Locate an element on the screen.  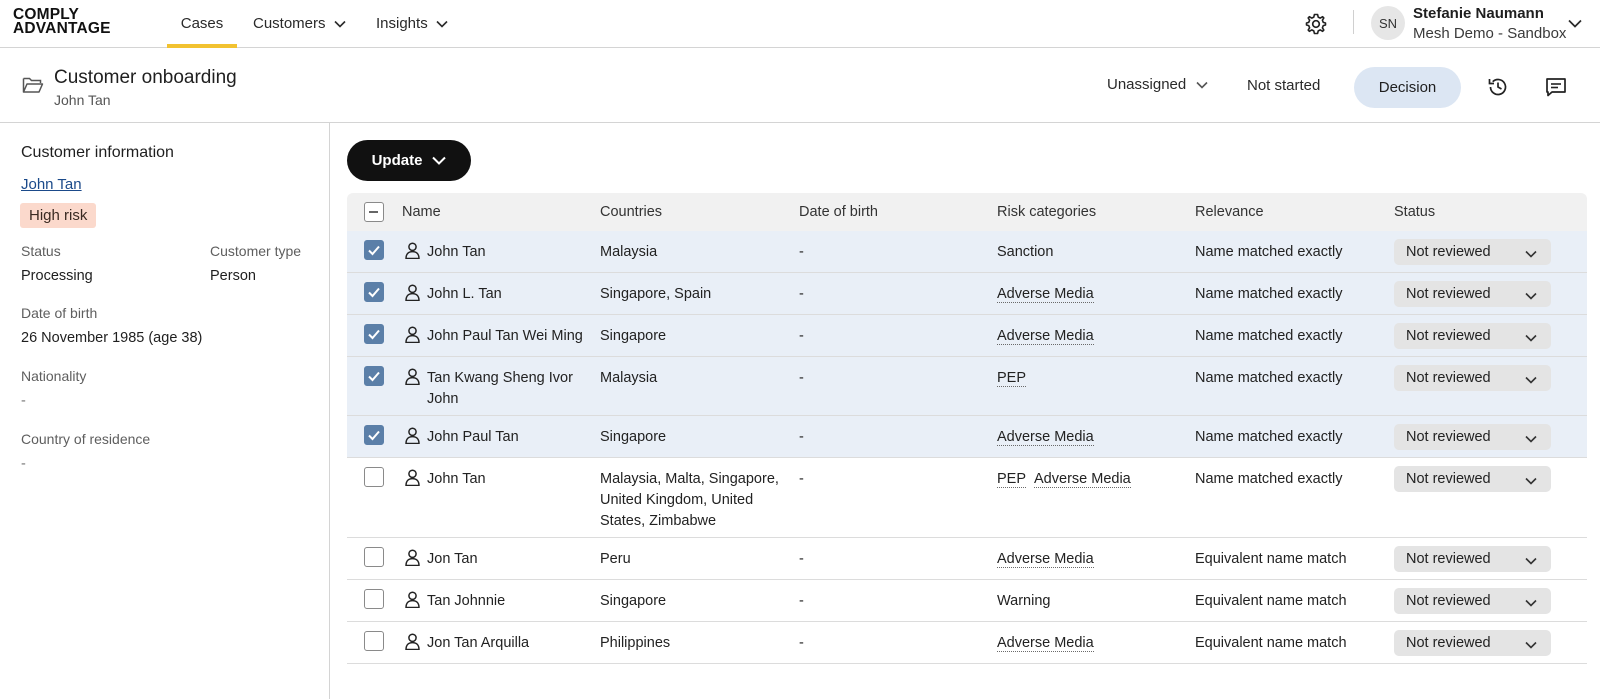
header-countries: Countries is located at coordinates (631, 212).